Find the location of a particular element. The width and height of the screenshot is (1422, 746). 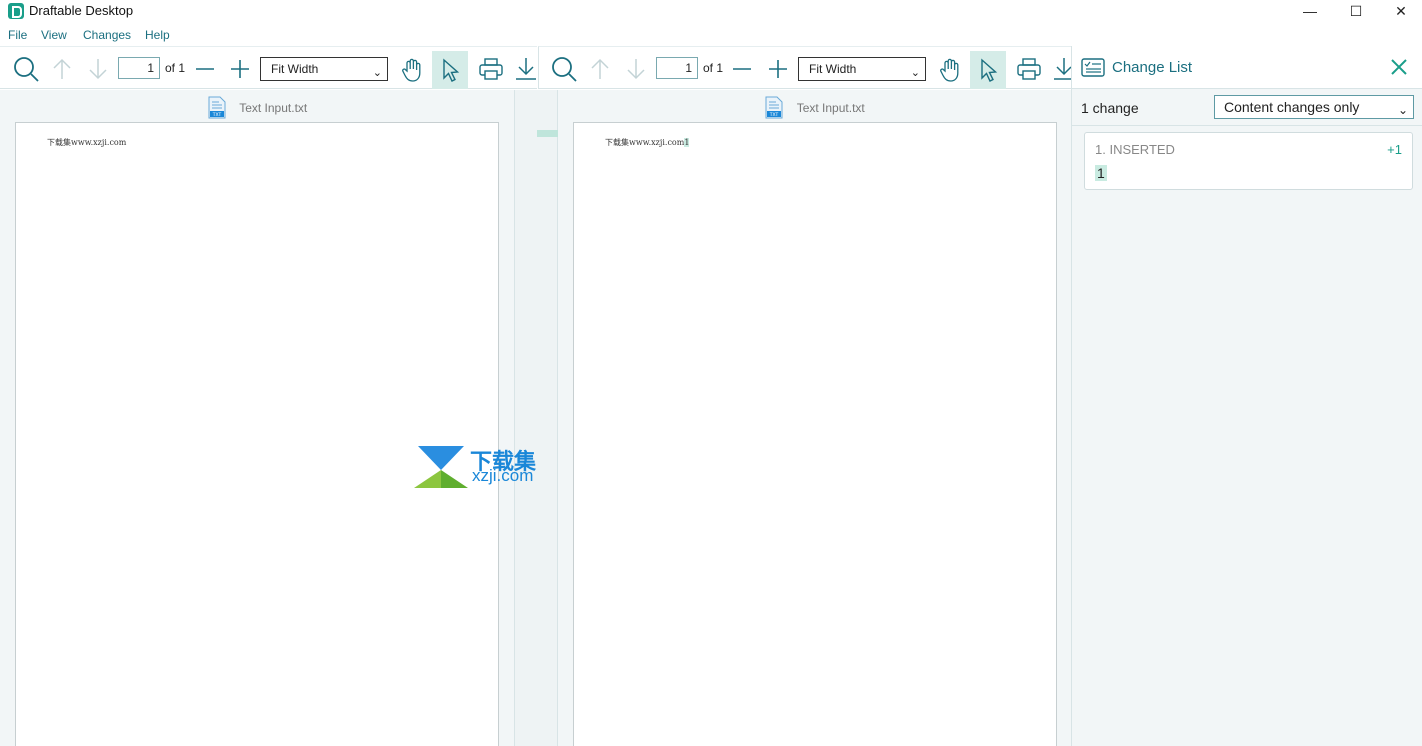

right-toolbar: 1 of 1 Fit Width ⌄ is located at coordinates (805, 67).